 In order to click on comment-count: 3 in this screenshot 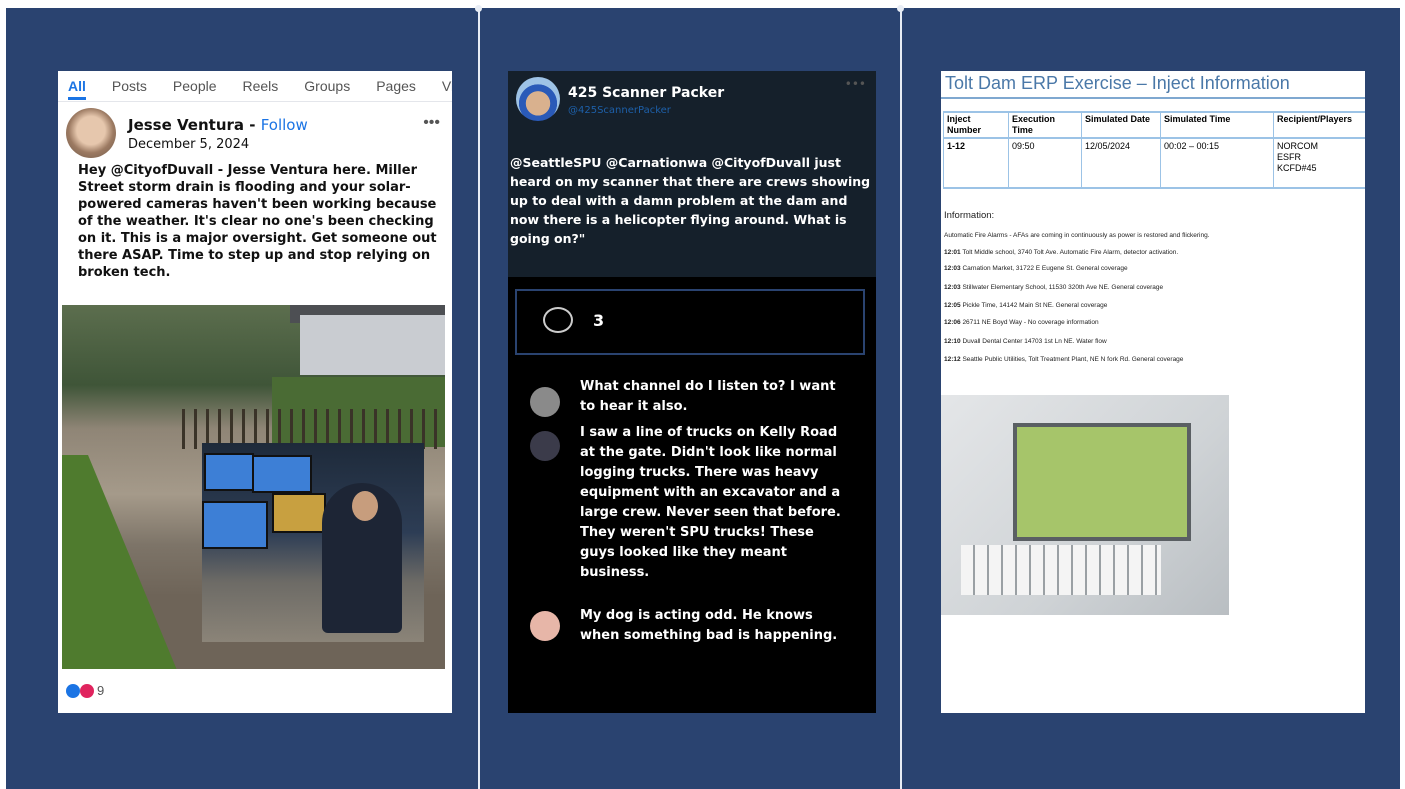, I will do `click(599, 320)`.